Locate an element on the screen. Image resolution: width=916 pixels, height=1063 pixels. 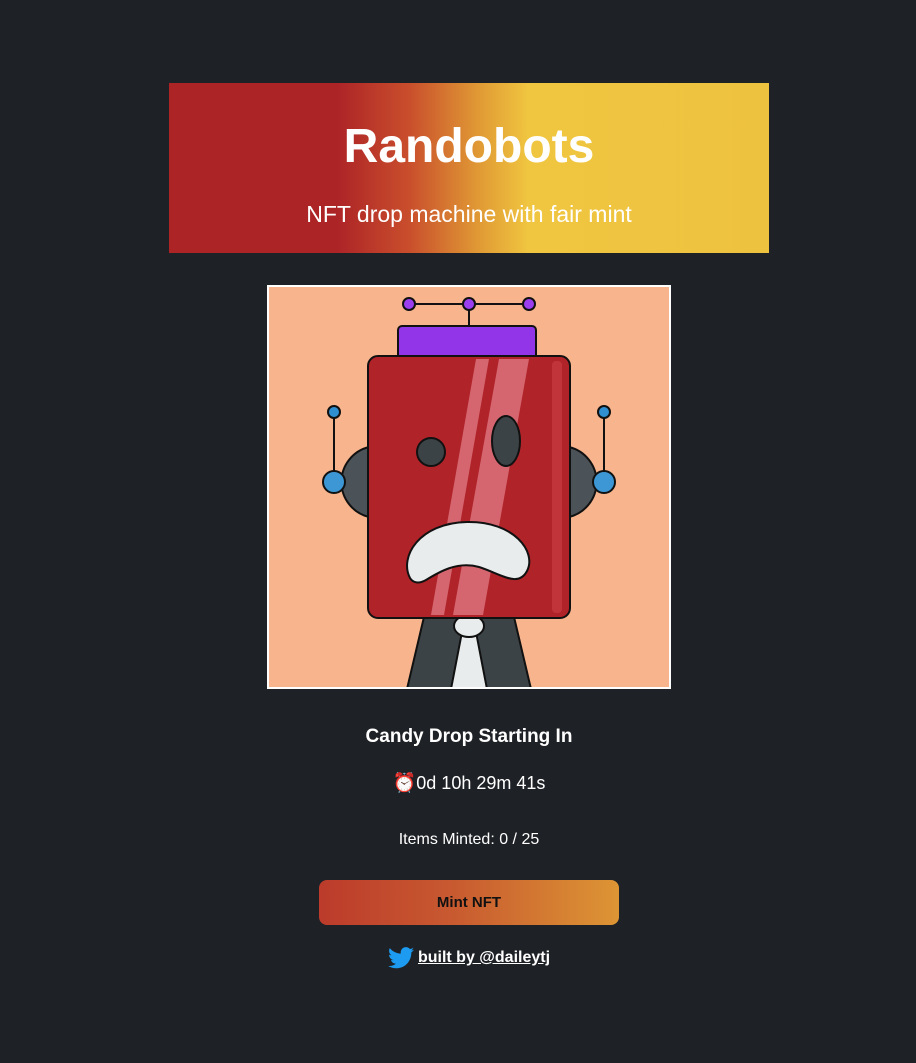
mint-nft-button: Mint NFT is located at coordinates (469, 902).